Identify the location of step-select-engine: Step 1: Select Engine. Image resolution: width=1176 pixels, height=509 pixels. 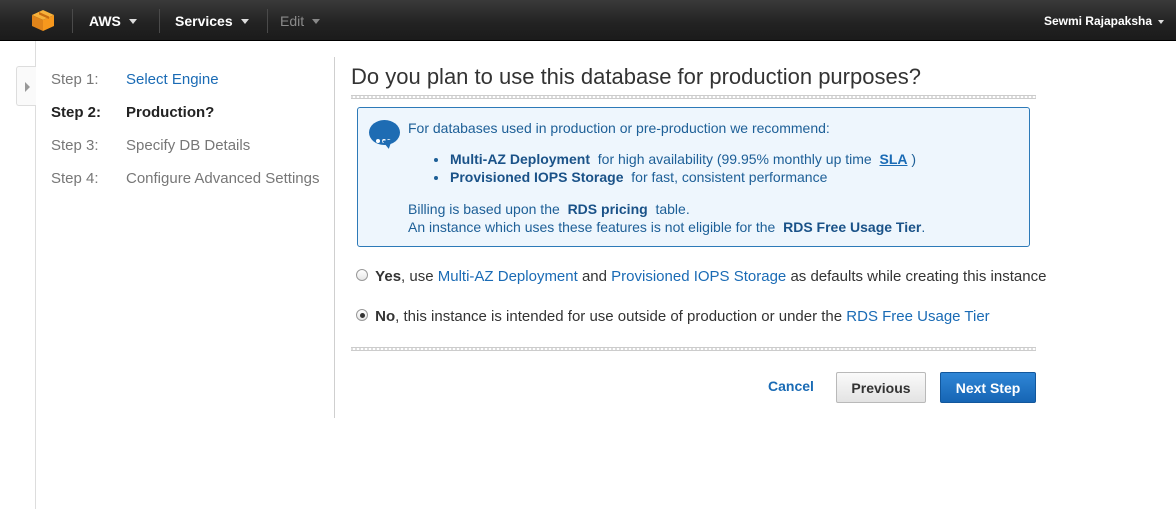
(135, 80).